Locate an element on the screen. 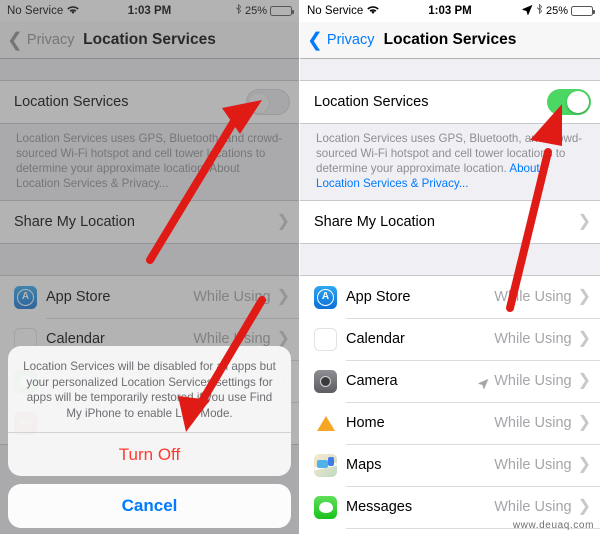 This screenshot has width=600, height=534. nav-bar-right: ❮ Privacy Location Services is located at coordinates (450, 40).